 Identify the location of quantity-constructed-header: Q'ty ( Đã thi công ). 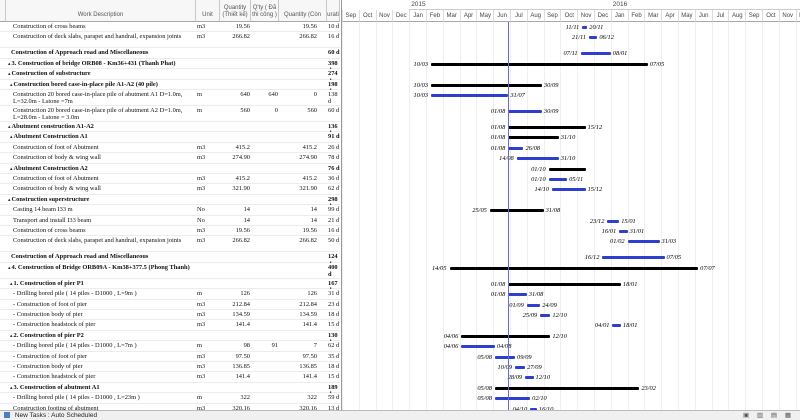
(265, 11).